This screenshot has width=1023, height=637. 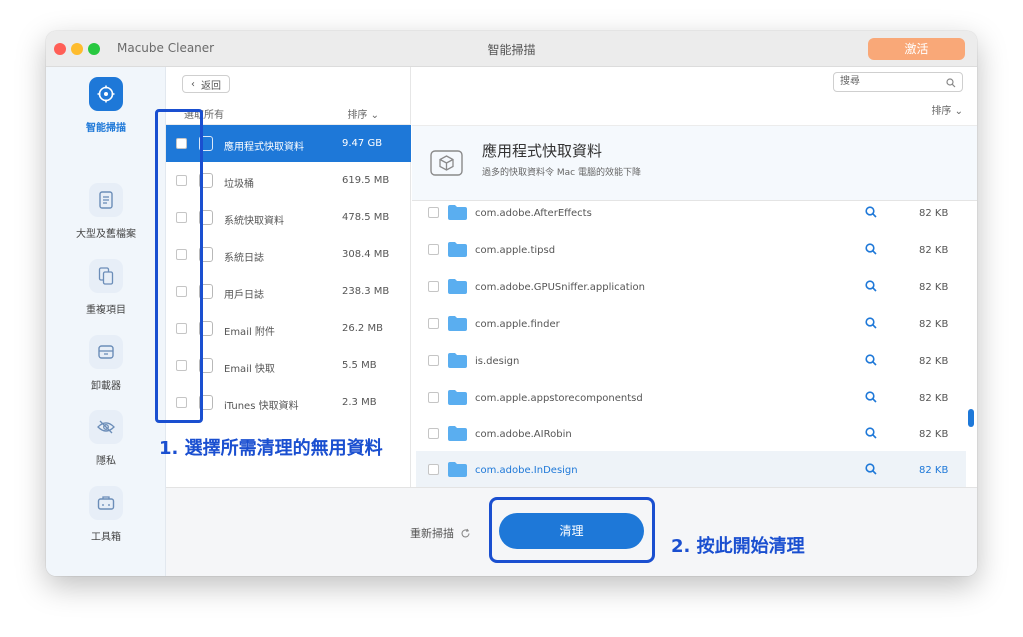 What do you see at coordinates (106, 427) in the screenshot?
I see `eye-off-icon` at bounding box center [106, 427].